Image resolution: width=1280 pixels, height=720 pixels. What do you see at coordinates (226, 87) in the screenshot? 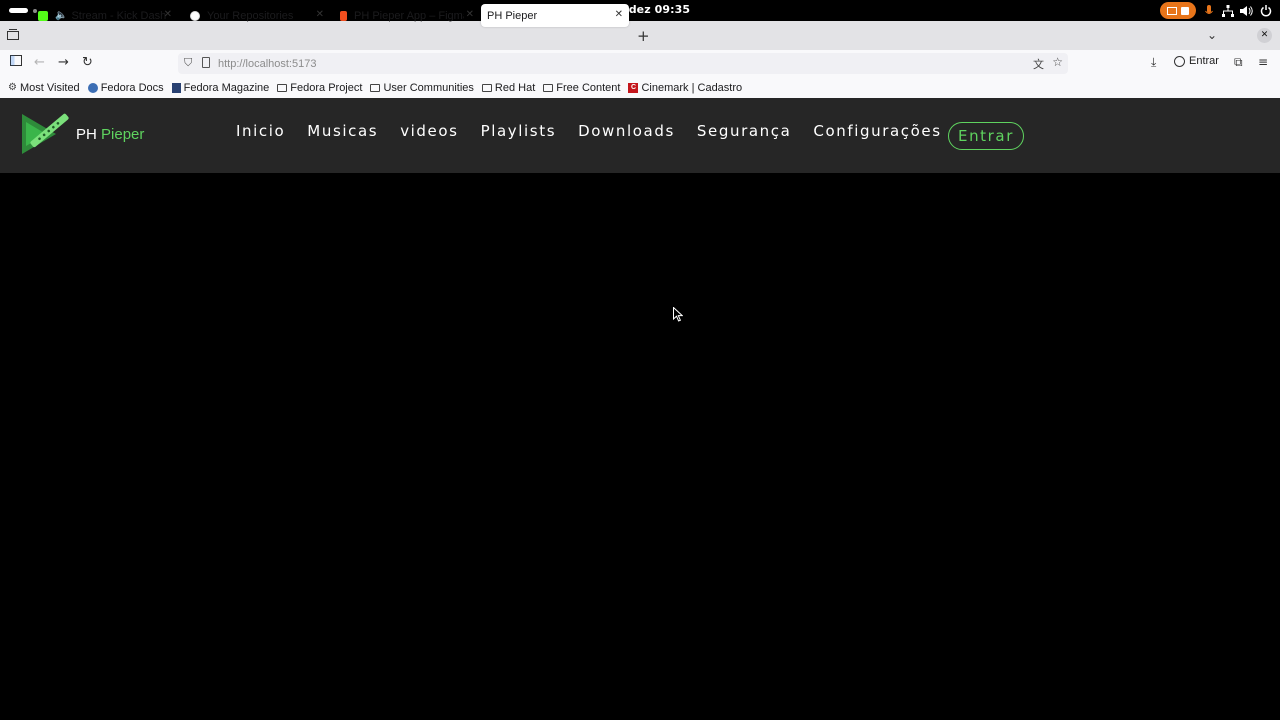
I see `bookmark-label: Fedora Magazine` at bounding box center [226, 87].